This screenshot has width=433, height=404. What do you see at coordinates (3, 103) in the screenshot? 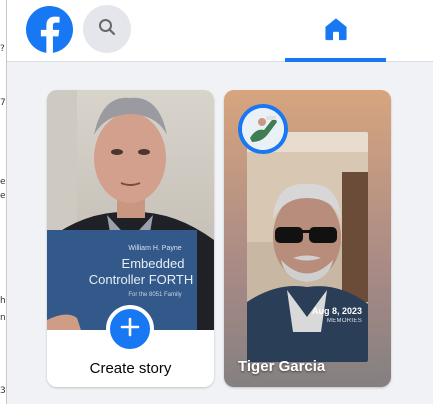
I see `adjacent-window-text: 7` at bounding box center [3, 103].